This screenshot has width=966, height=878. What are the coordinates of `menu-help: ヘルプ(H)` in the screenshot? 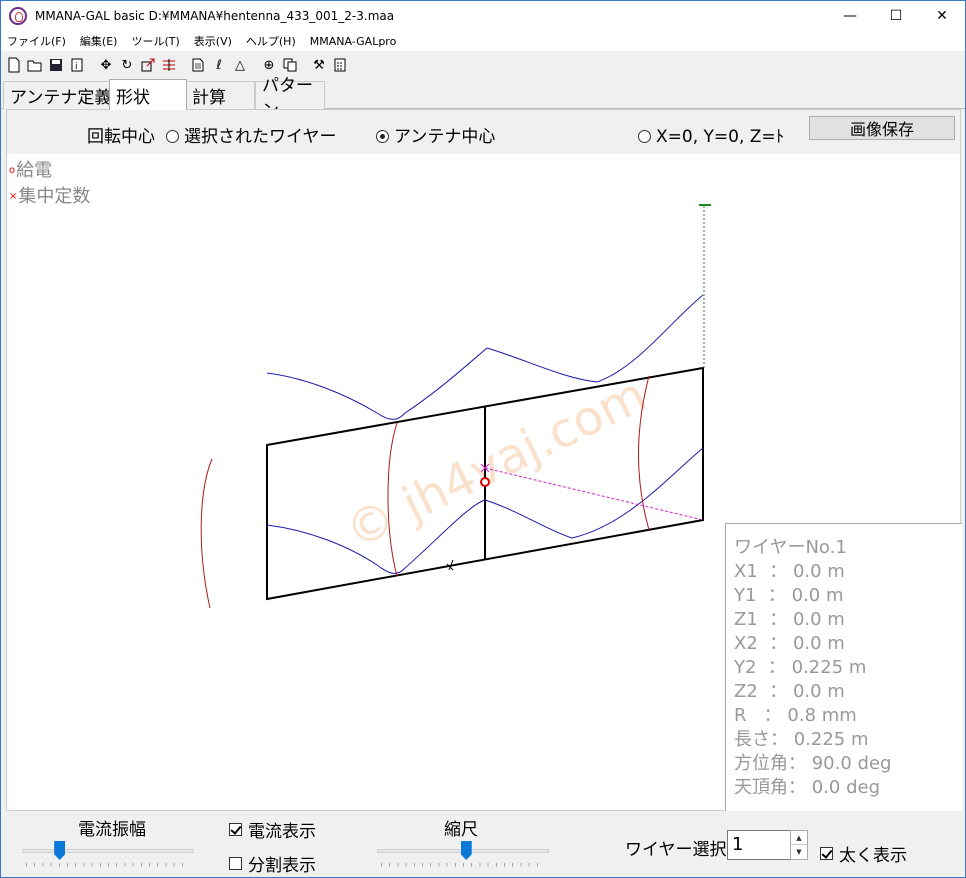 It's located at (271, 41).